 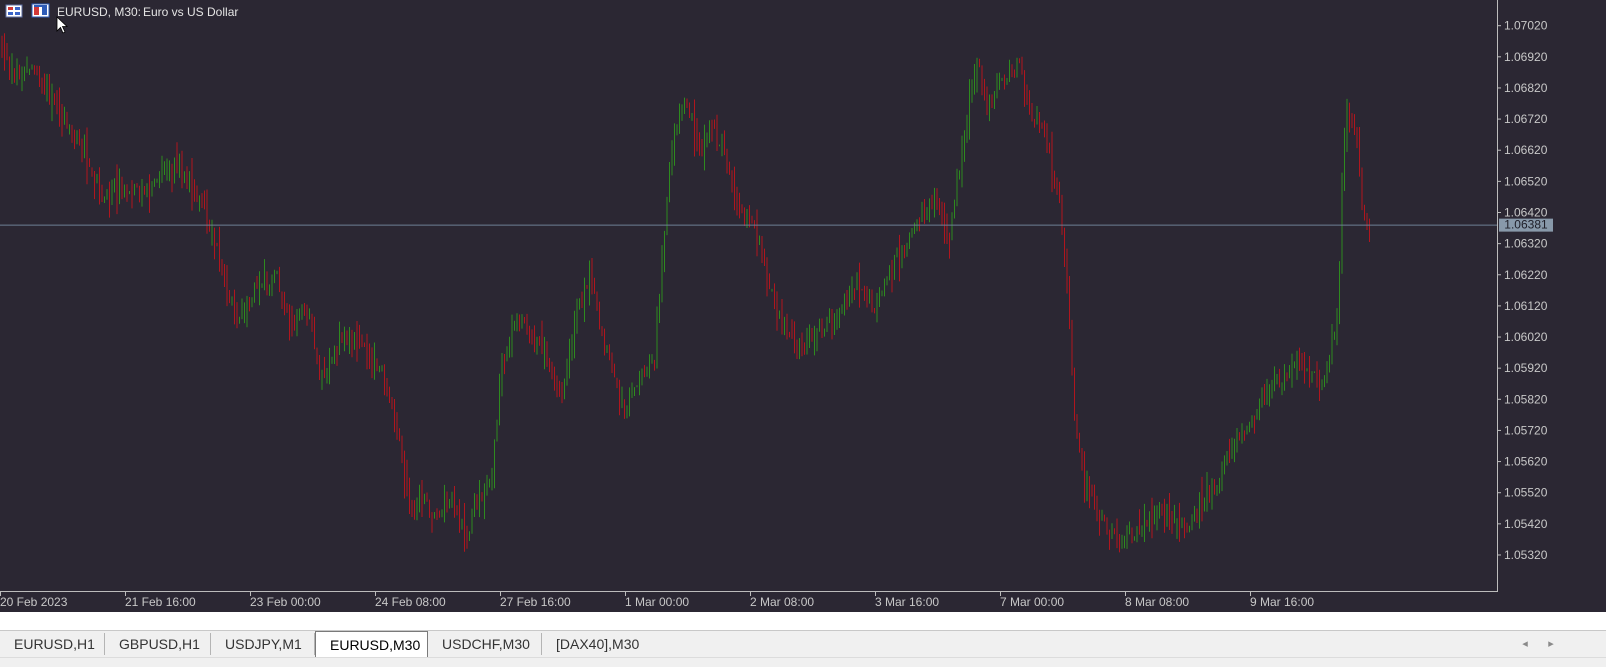 I want to click on price-tick-label: 1.06020, so click(x=1526, y=337).